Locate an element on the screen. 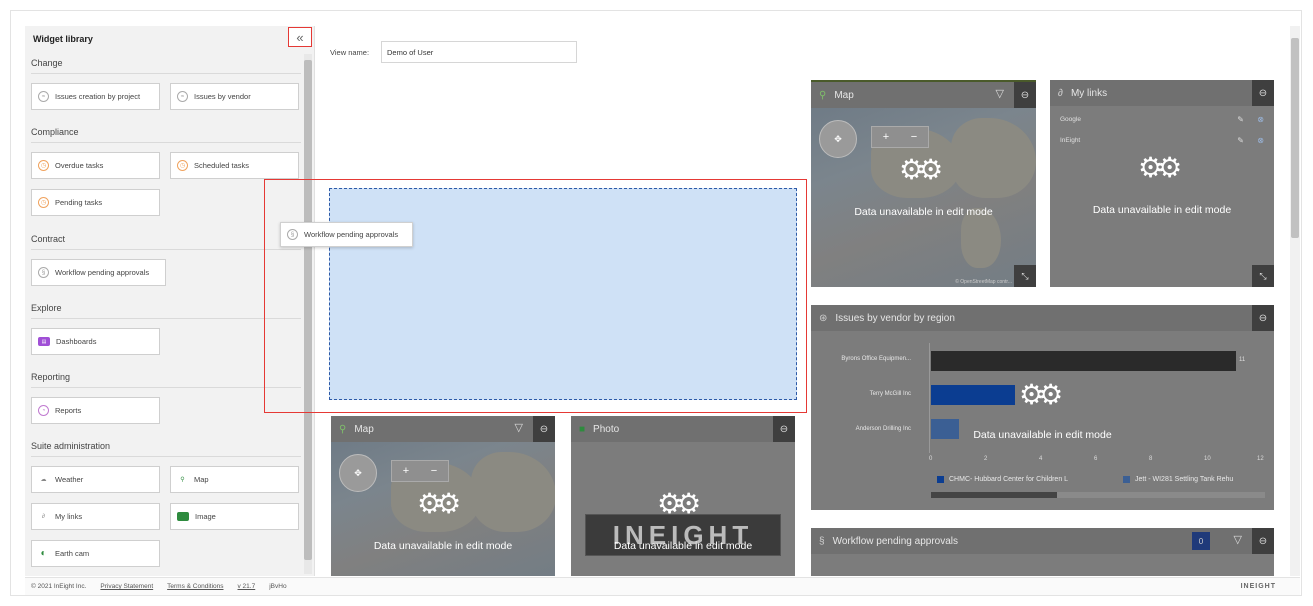 The height and width of the screenshot is (606, 1313). legend-item: Jett - WI281 Settling Tank Rehu is located at coordinates (1178, 479).